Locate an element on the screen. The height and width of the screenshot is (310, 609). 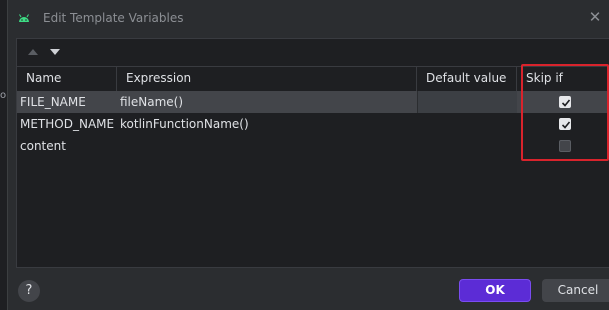
column-header-default-value: Default value is located at coordinates (467, 79).